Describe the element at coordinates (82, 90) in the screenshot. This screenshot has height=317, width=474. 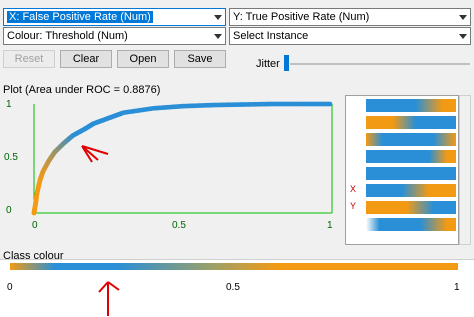
I see `plot-title: Plot (Area under ROC = 0.8876)` at that location.